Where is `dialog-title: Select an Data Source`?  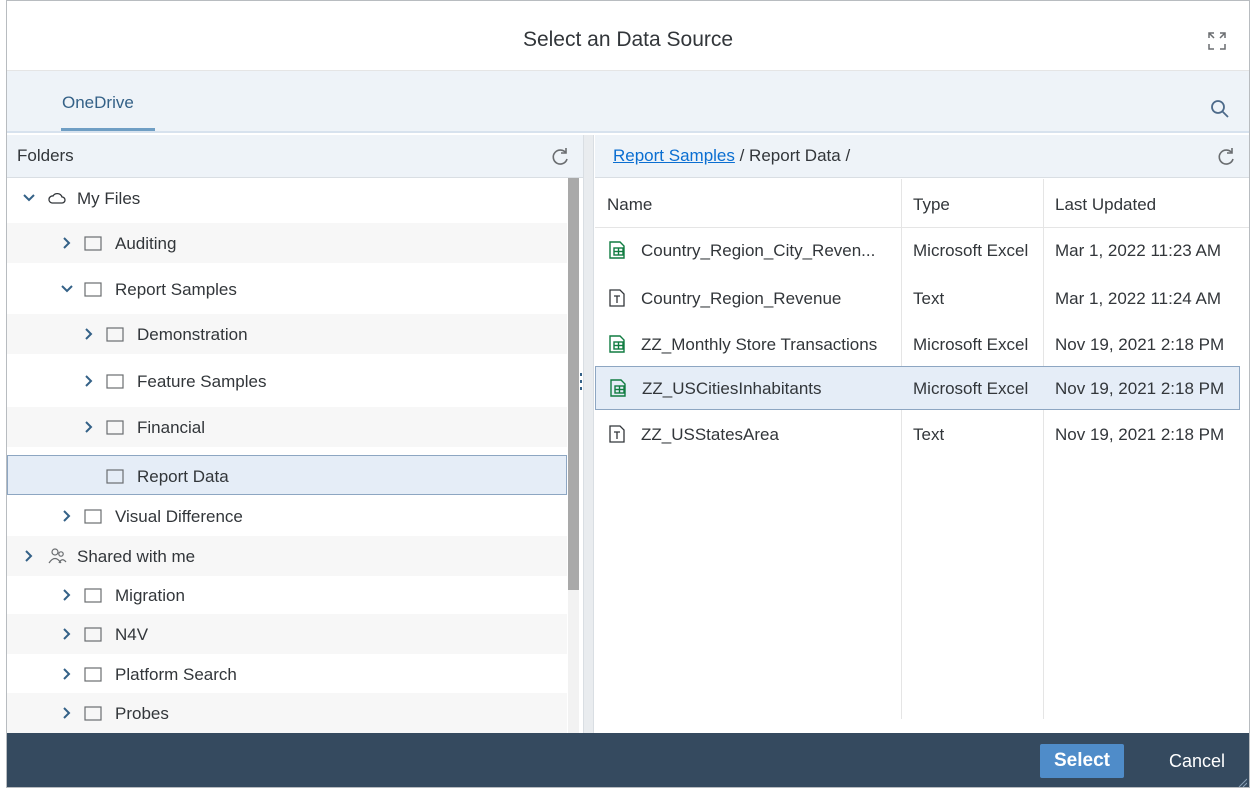
dialog-title: Select an Data Source is located at coordinates (628, 39).